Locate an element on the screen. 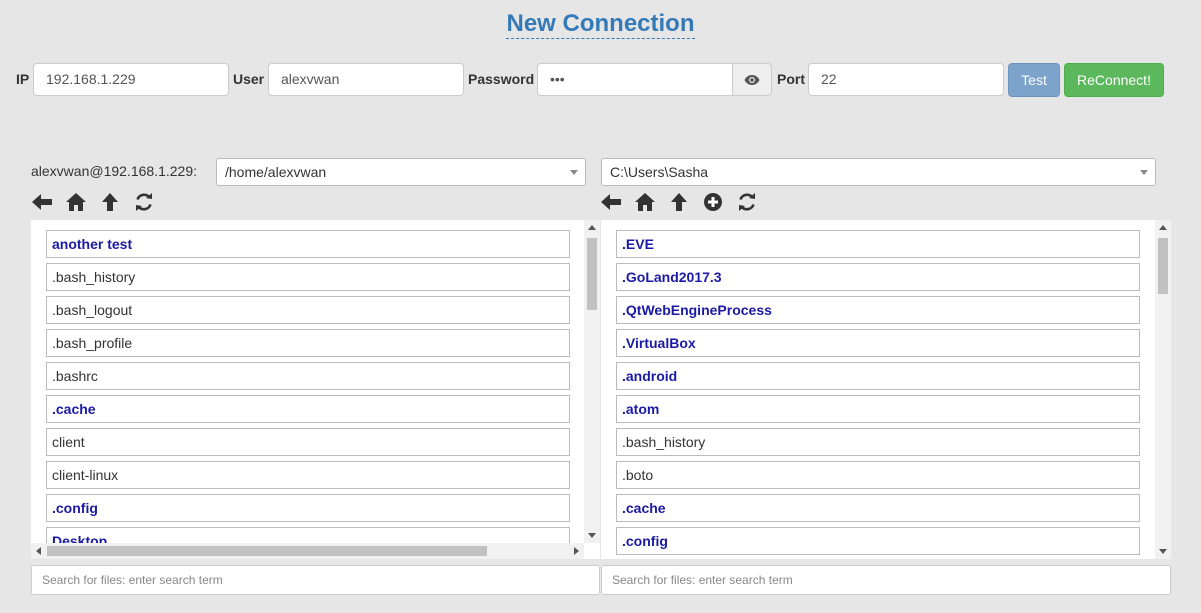 The height and width of the screenshot is (613, 1201). port-label: Port is located at coordinates (791, 79).